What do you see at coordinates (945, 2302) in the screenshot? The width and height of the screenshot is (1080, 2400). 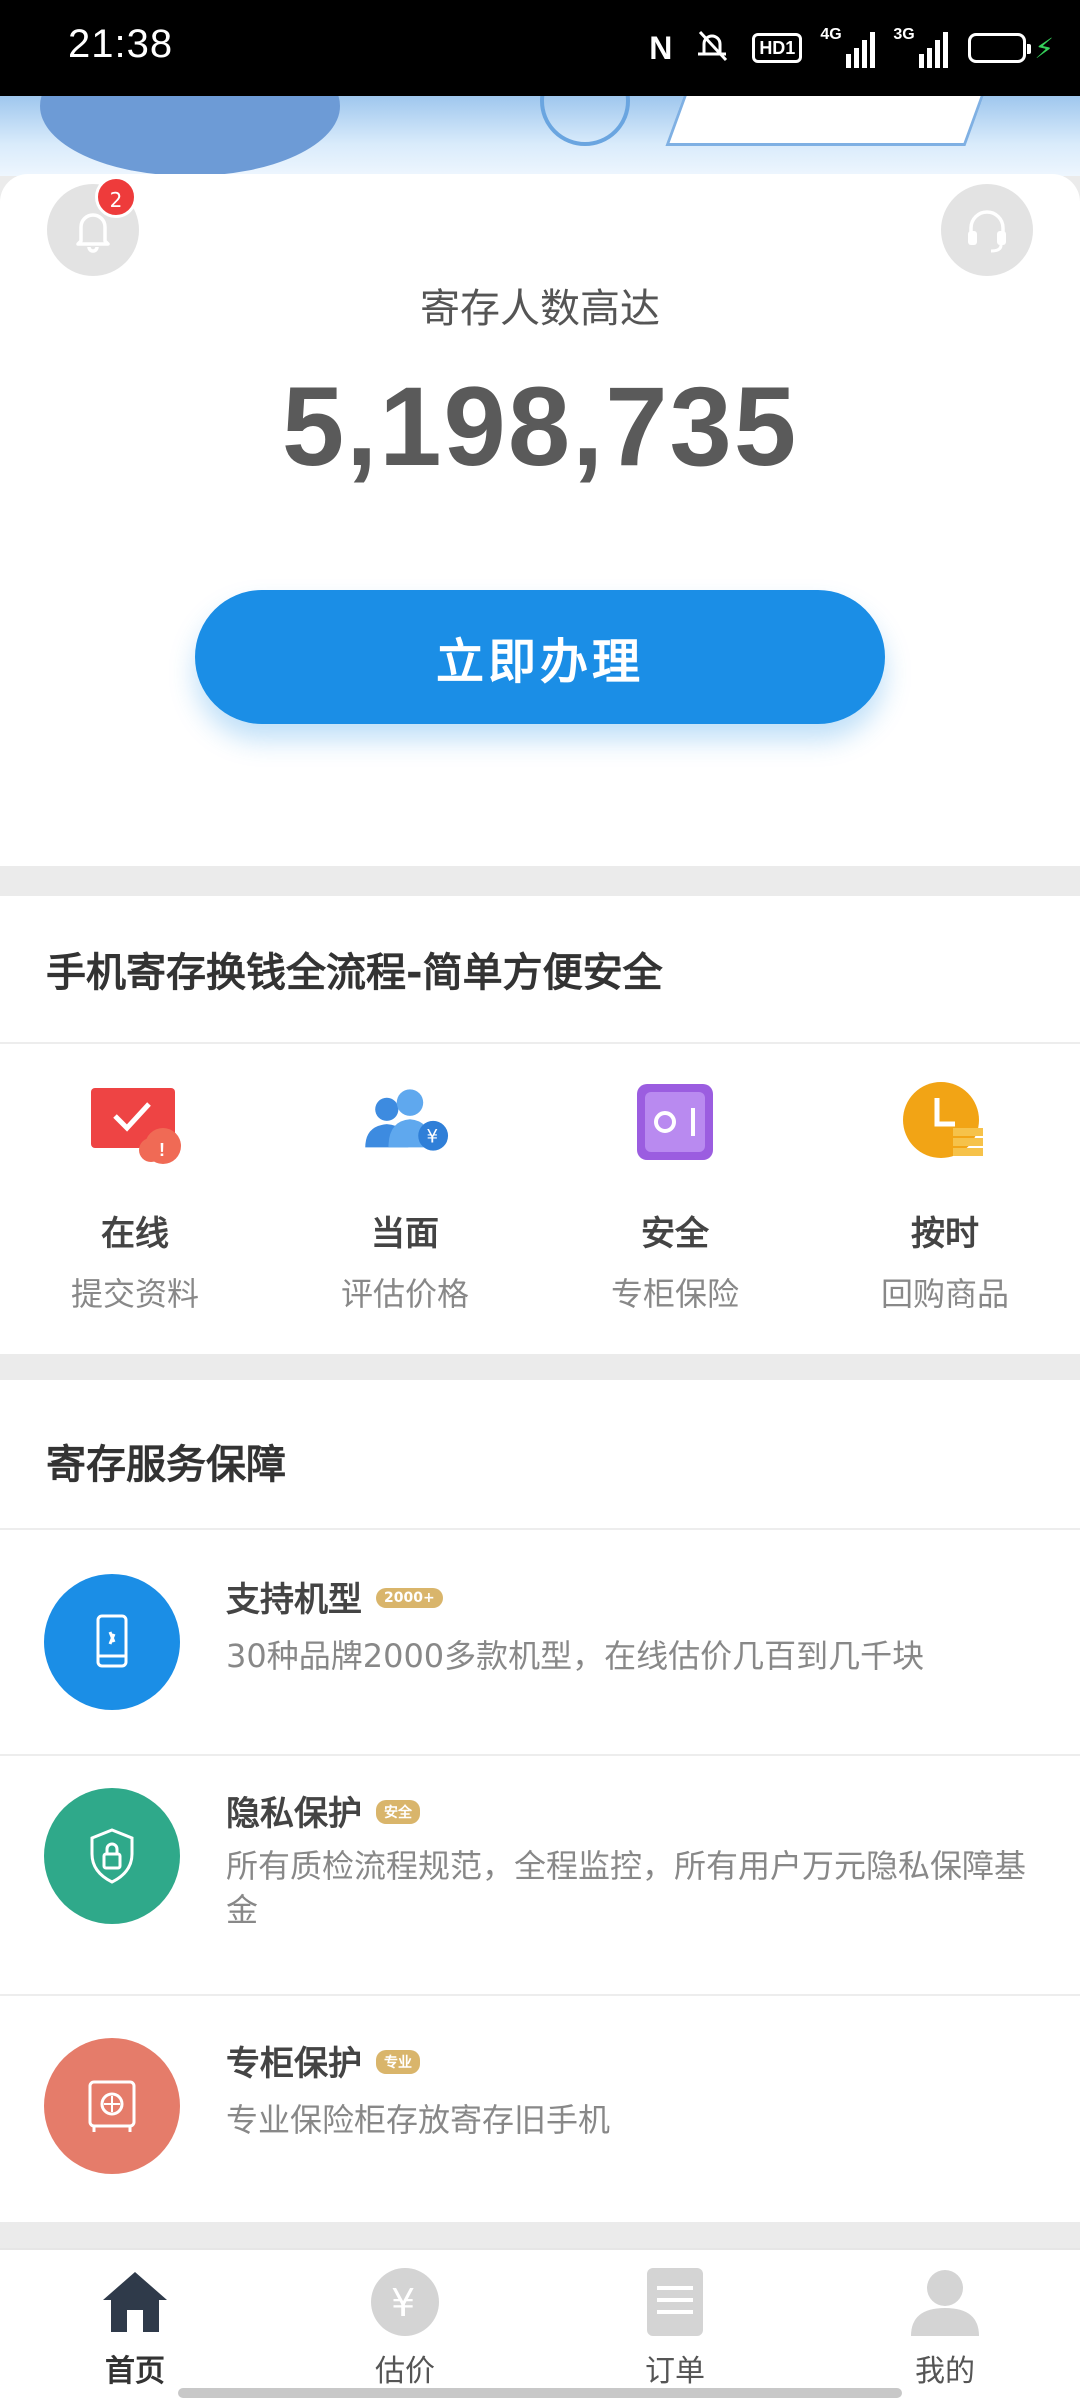 I see `user-icon` at bounding box center [945, 2302].